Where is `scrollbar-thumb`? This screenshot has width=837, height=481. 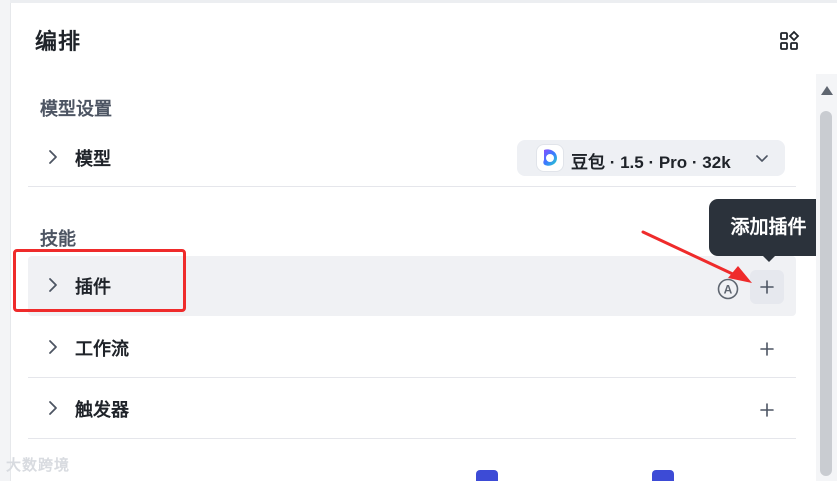 scrollbar-thumb is located at coordinates (826, 293).